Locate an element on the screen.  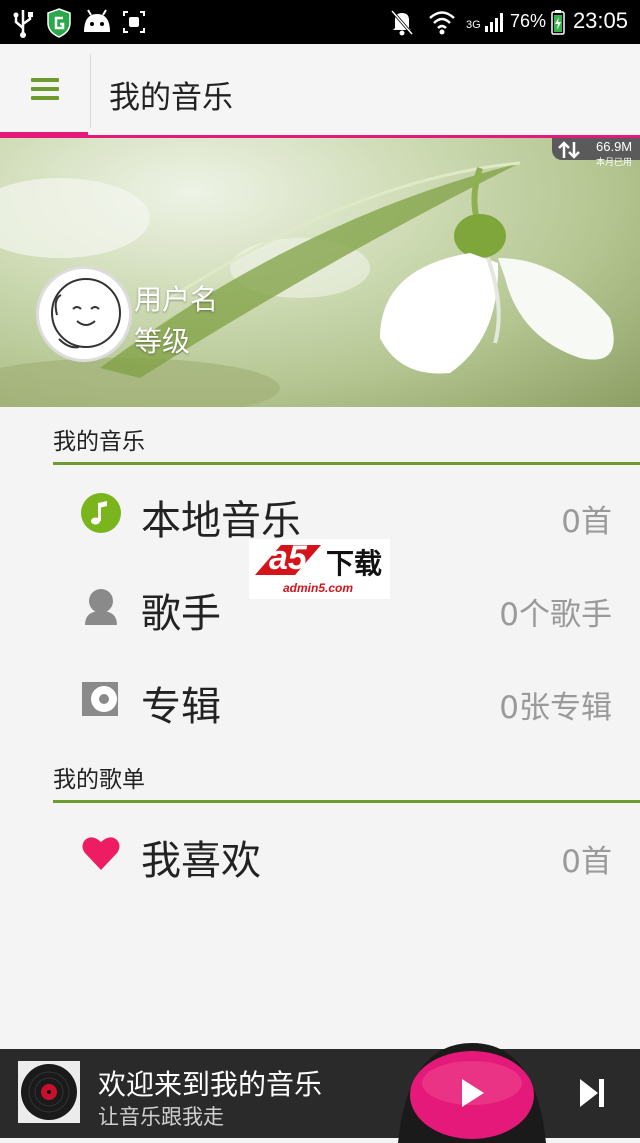
next-track-button is located at coordinates (592, 1093).